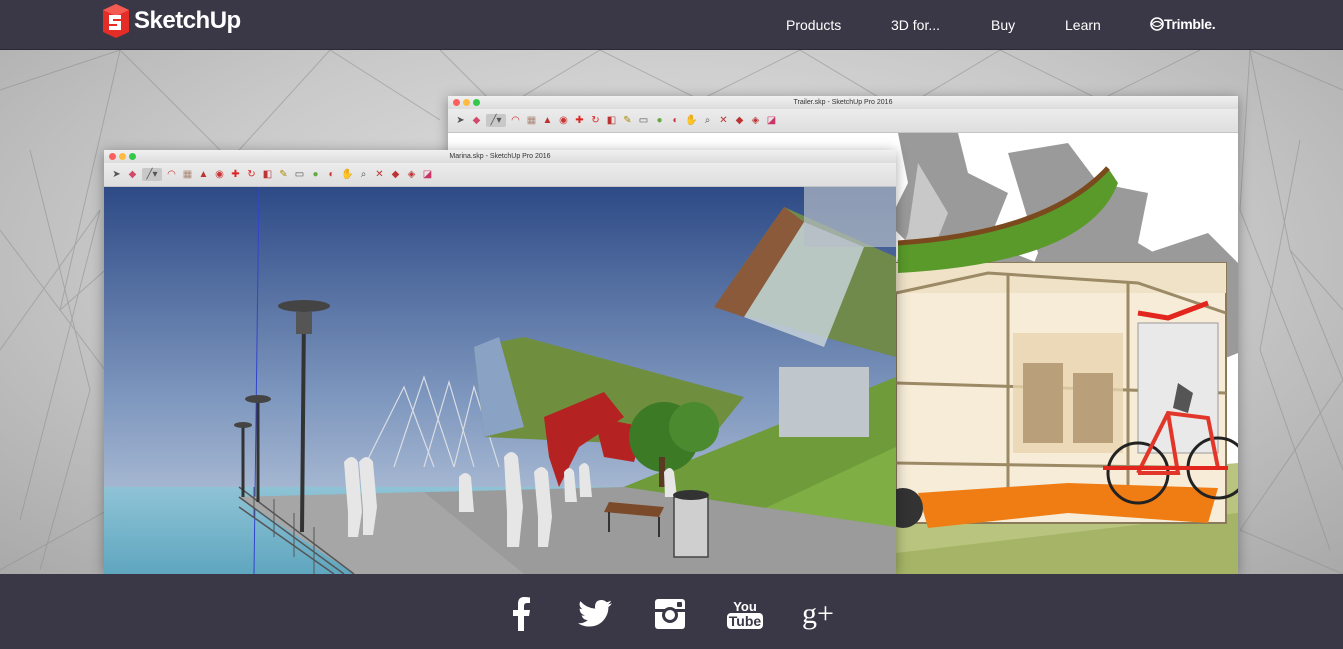  Describe the element at coordinates (116, 21) in the screenshot. I see `sketchup-logo-icon` at that location.